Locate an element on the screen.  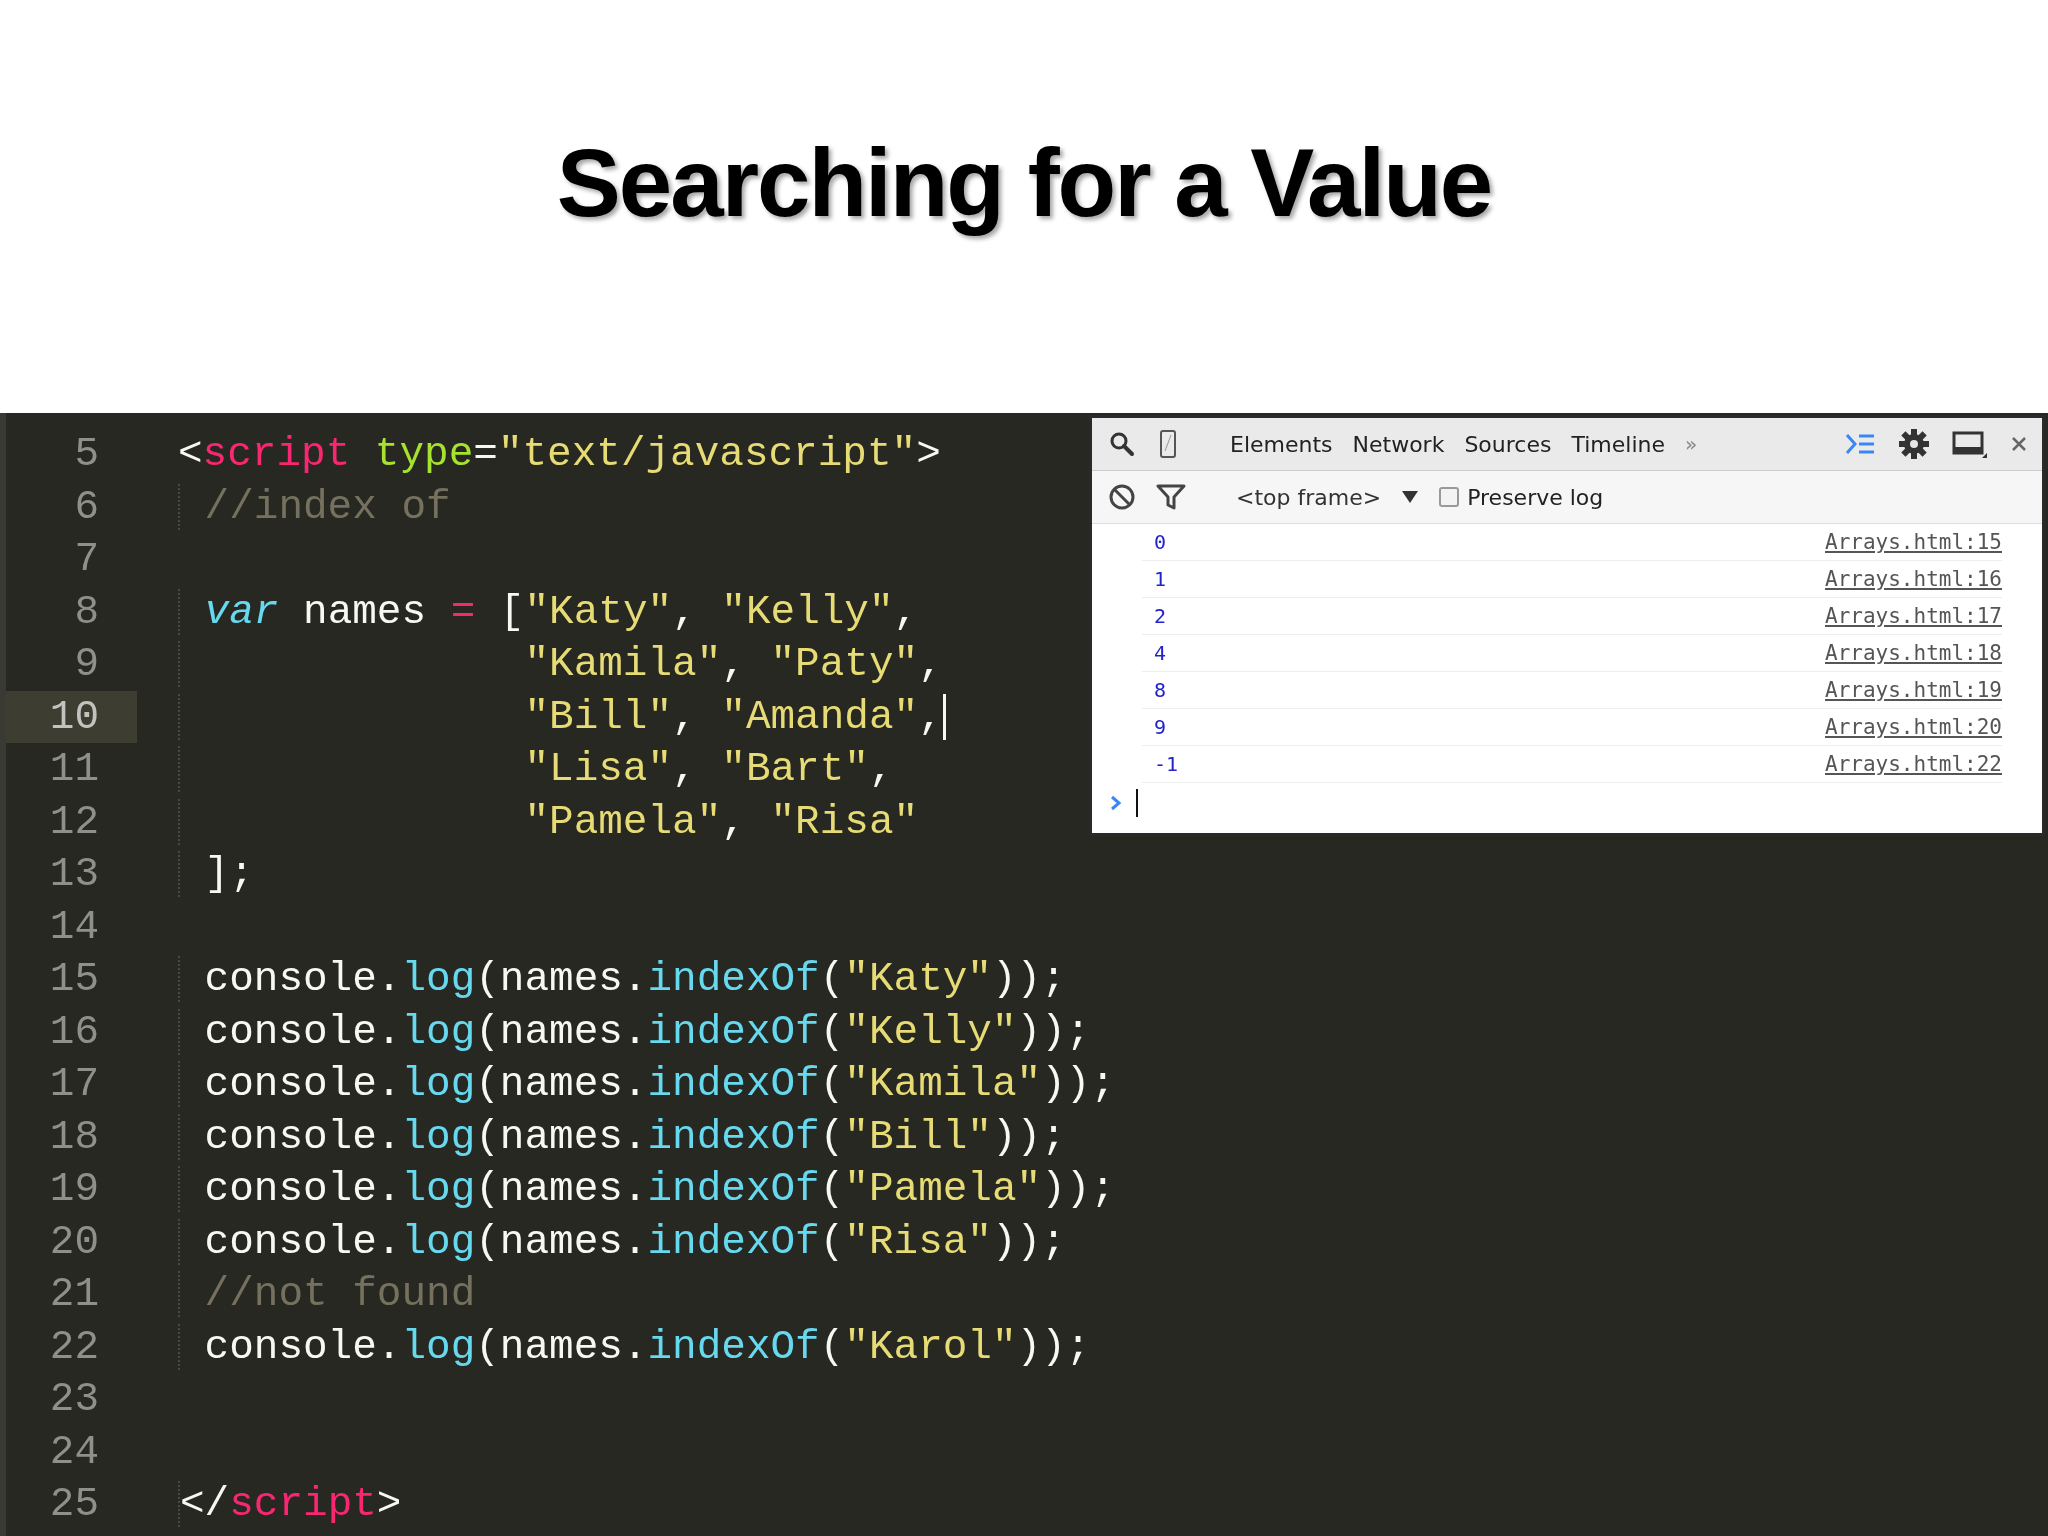
code-line: console.log(names.indexOf("Risa")); is located at coordinates (622, 1241).